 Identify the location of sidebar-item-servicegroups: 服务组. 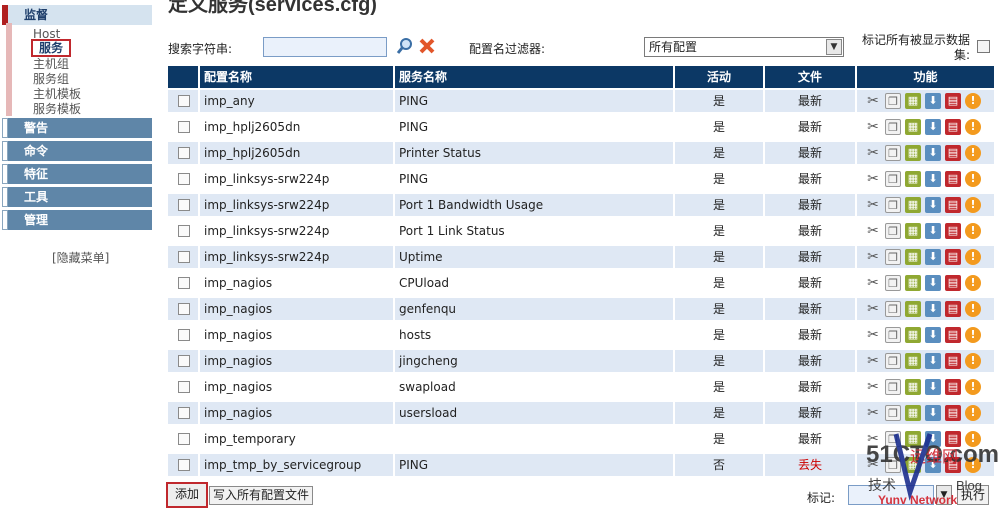
(51, 79).